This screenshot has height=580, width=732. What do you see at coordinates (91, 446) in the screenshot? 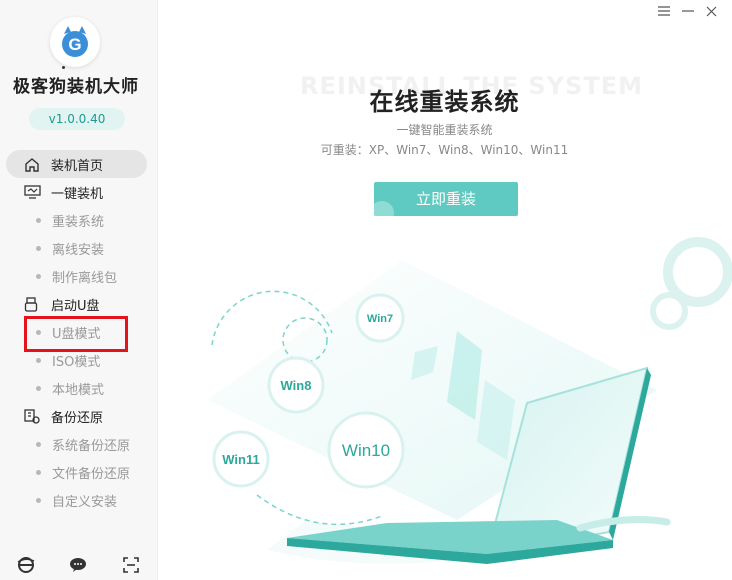
I see `nav-label: 系统备份还原` at bounding box center [91, 446].